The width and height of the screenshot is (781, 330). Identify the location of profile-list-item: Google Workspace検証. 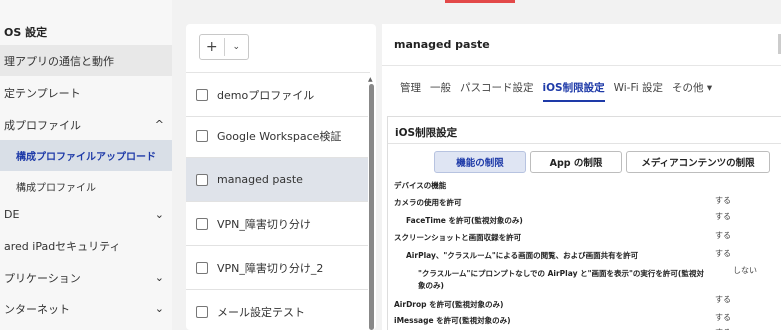
(277, 136).